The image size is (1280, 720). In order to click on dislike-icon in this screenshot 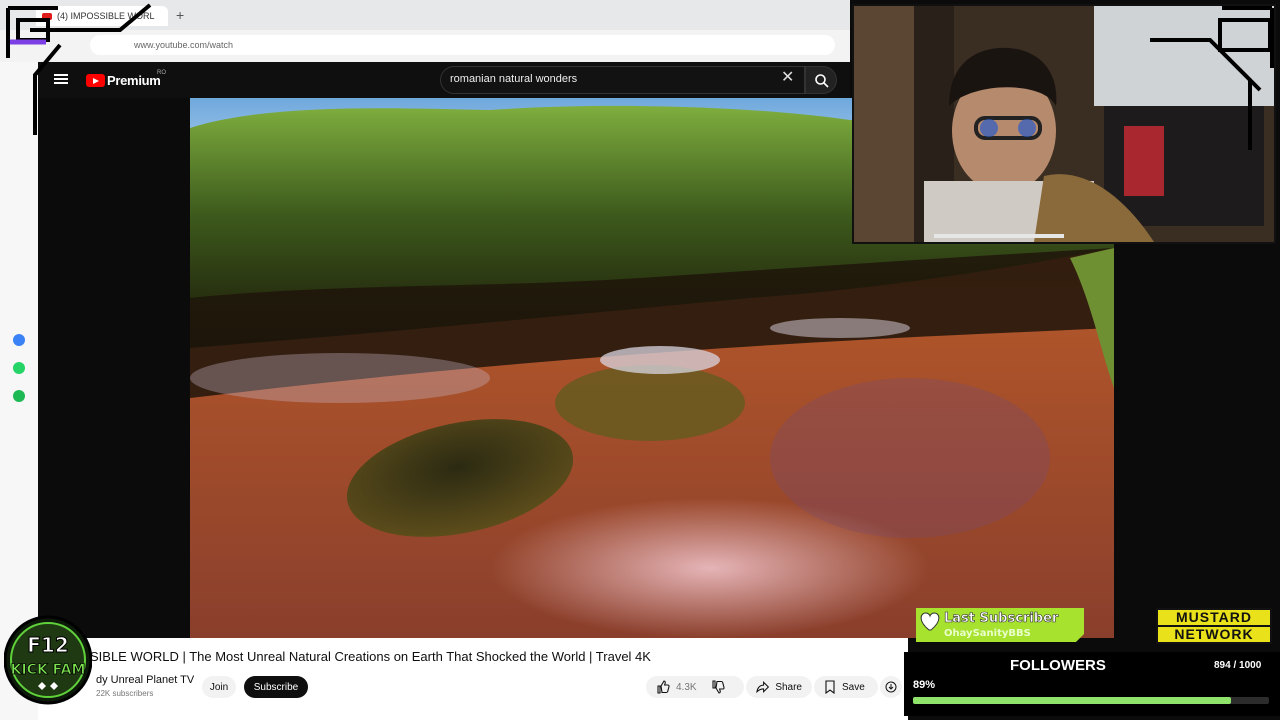, I will do `click(718, 687)`.